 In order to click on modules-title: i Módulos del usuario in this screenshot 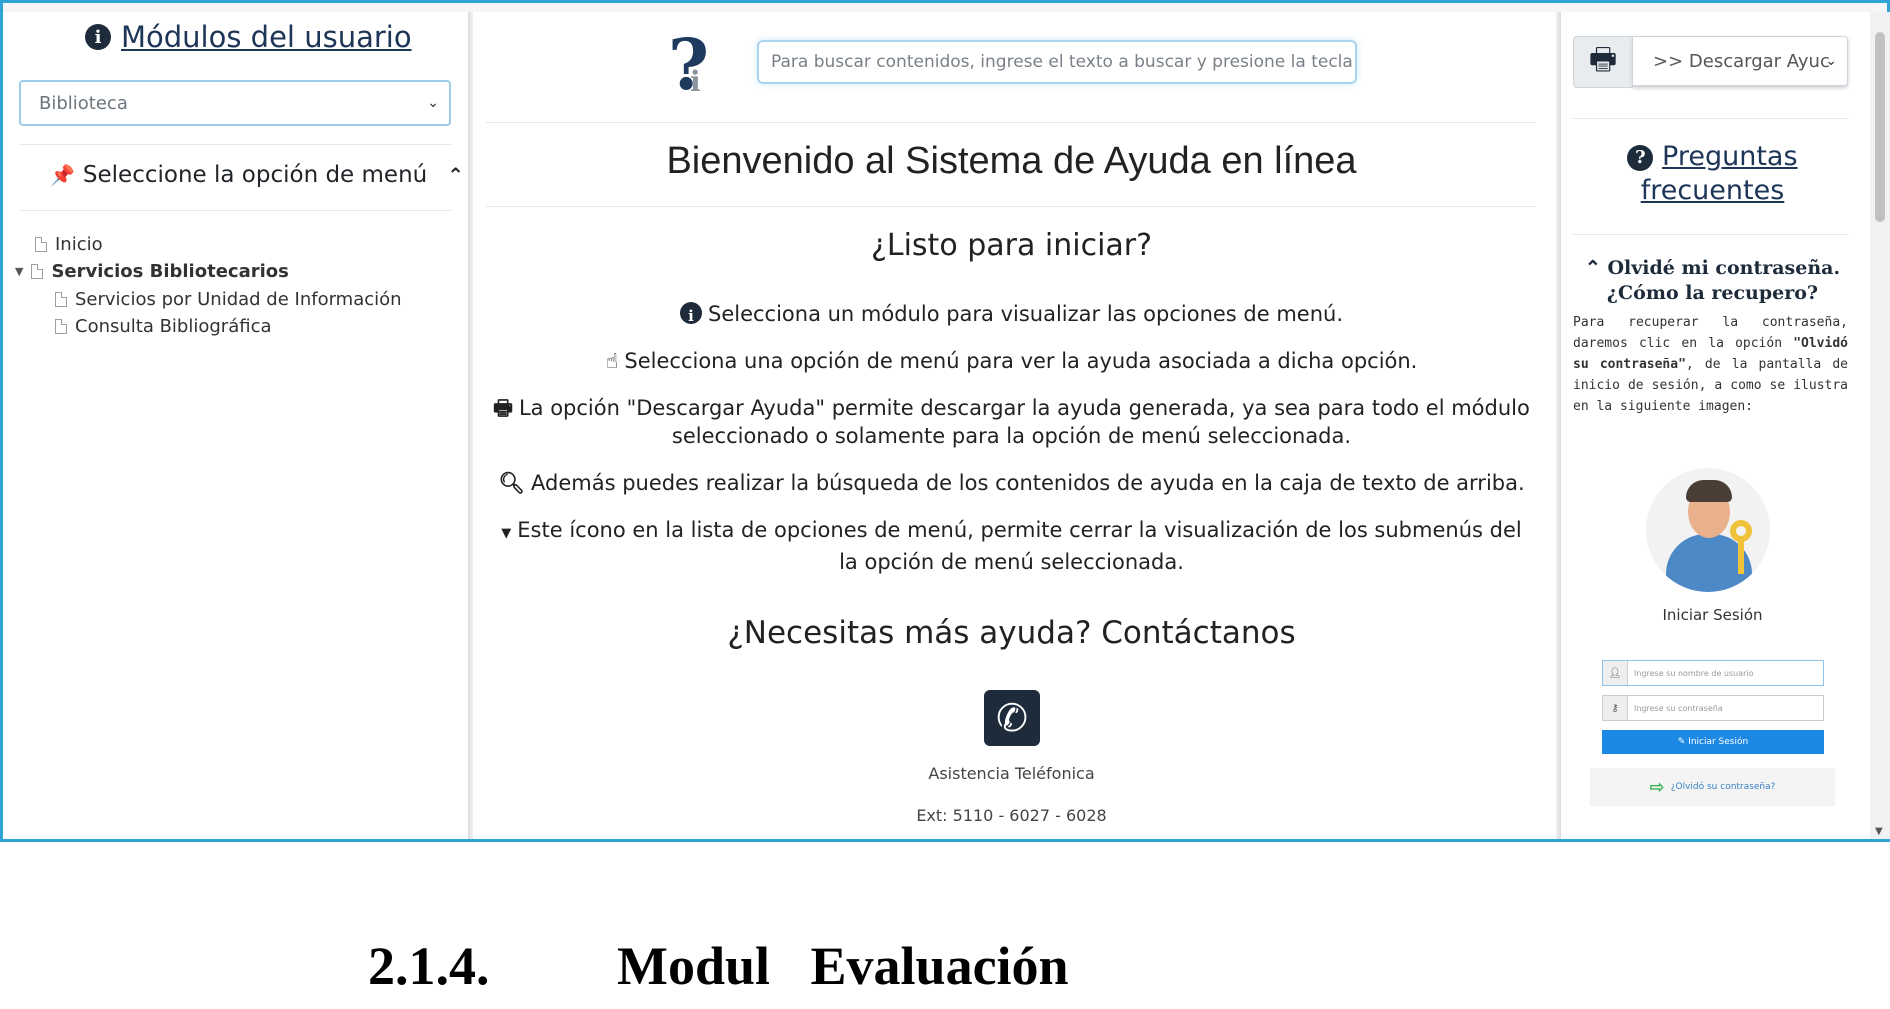, I will do `click(248, 37)`.